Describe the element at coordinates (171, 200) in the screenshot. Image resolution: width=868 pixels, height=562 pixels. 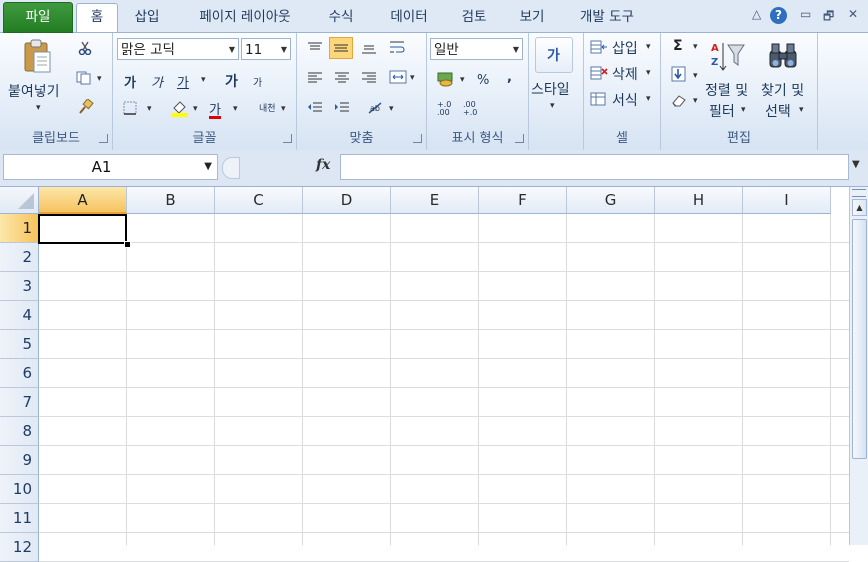
I see `column-header-b: B` at that location.